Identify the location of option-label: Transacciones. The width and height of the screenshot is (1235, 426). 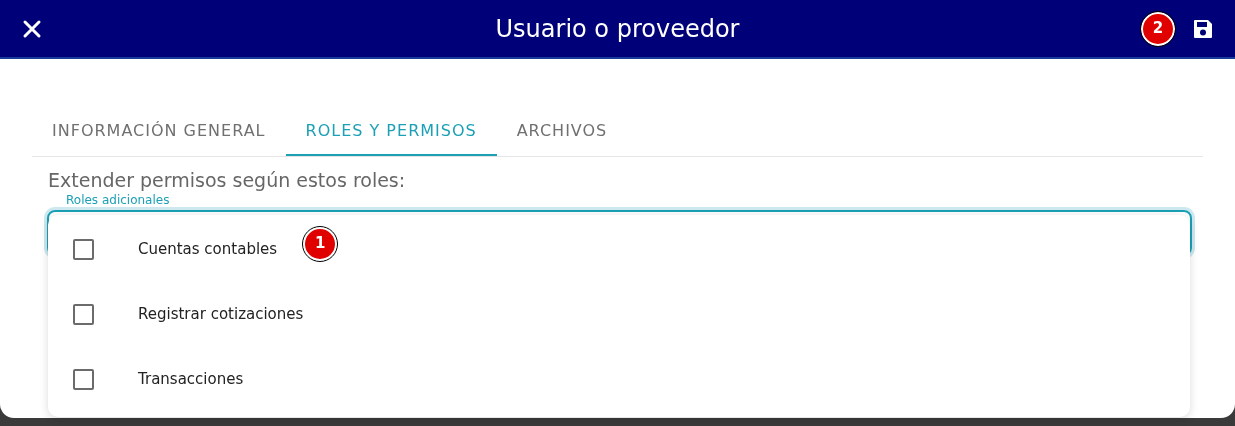
(191, 380).